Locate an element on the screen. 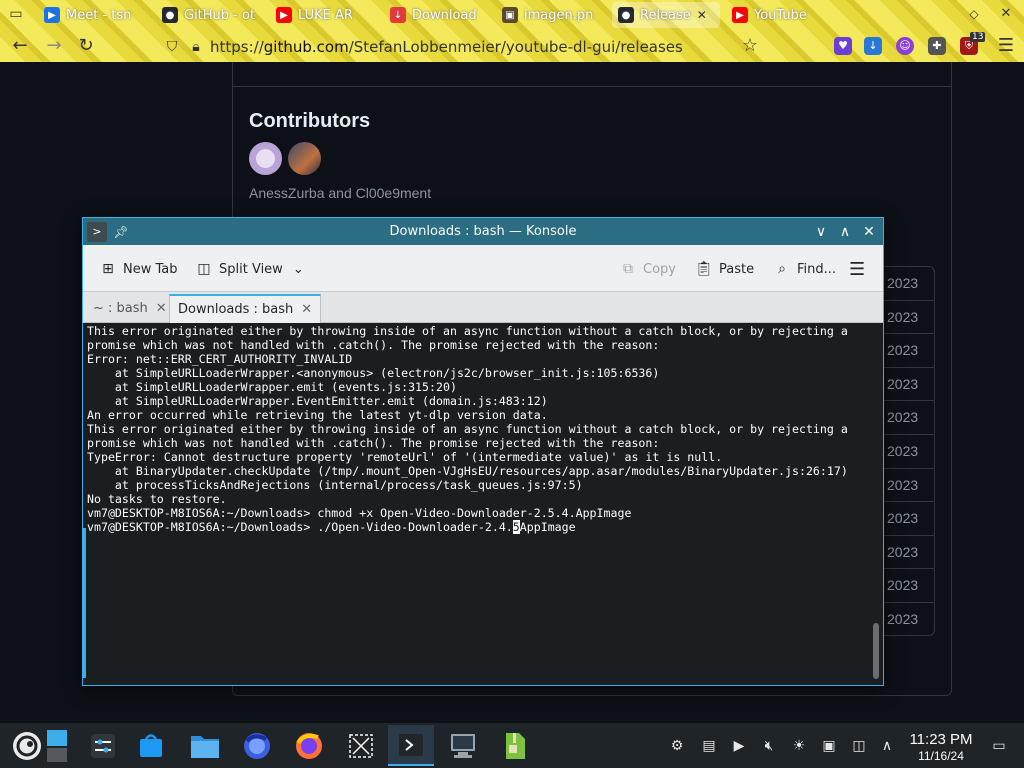 This screenshot has width=1024, height=768. browser-tab-github: ● GitHub - ot is located at coordinates (210, 15).